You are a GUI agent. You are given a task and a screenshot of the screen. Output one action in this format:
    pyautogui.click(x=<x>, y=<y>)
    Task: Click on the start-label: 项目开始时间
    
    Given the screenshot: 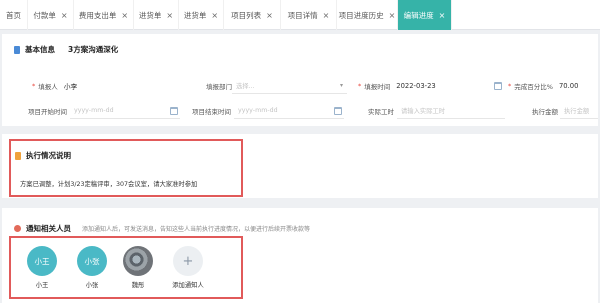 What is the action you would take?
    pyautogui.click(x=47, y=112)
    